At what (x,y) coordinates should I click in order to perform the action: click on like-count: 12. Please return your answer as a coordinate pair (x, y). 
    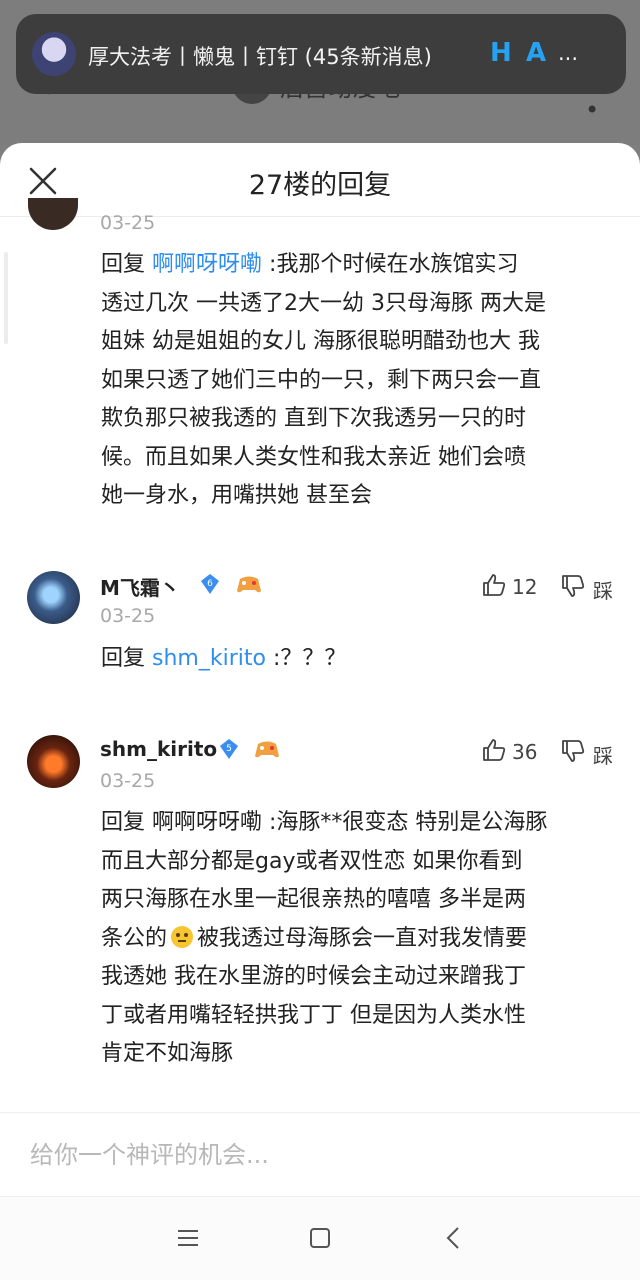
    Looking at the image, I should click on (525, 587).